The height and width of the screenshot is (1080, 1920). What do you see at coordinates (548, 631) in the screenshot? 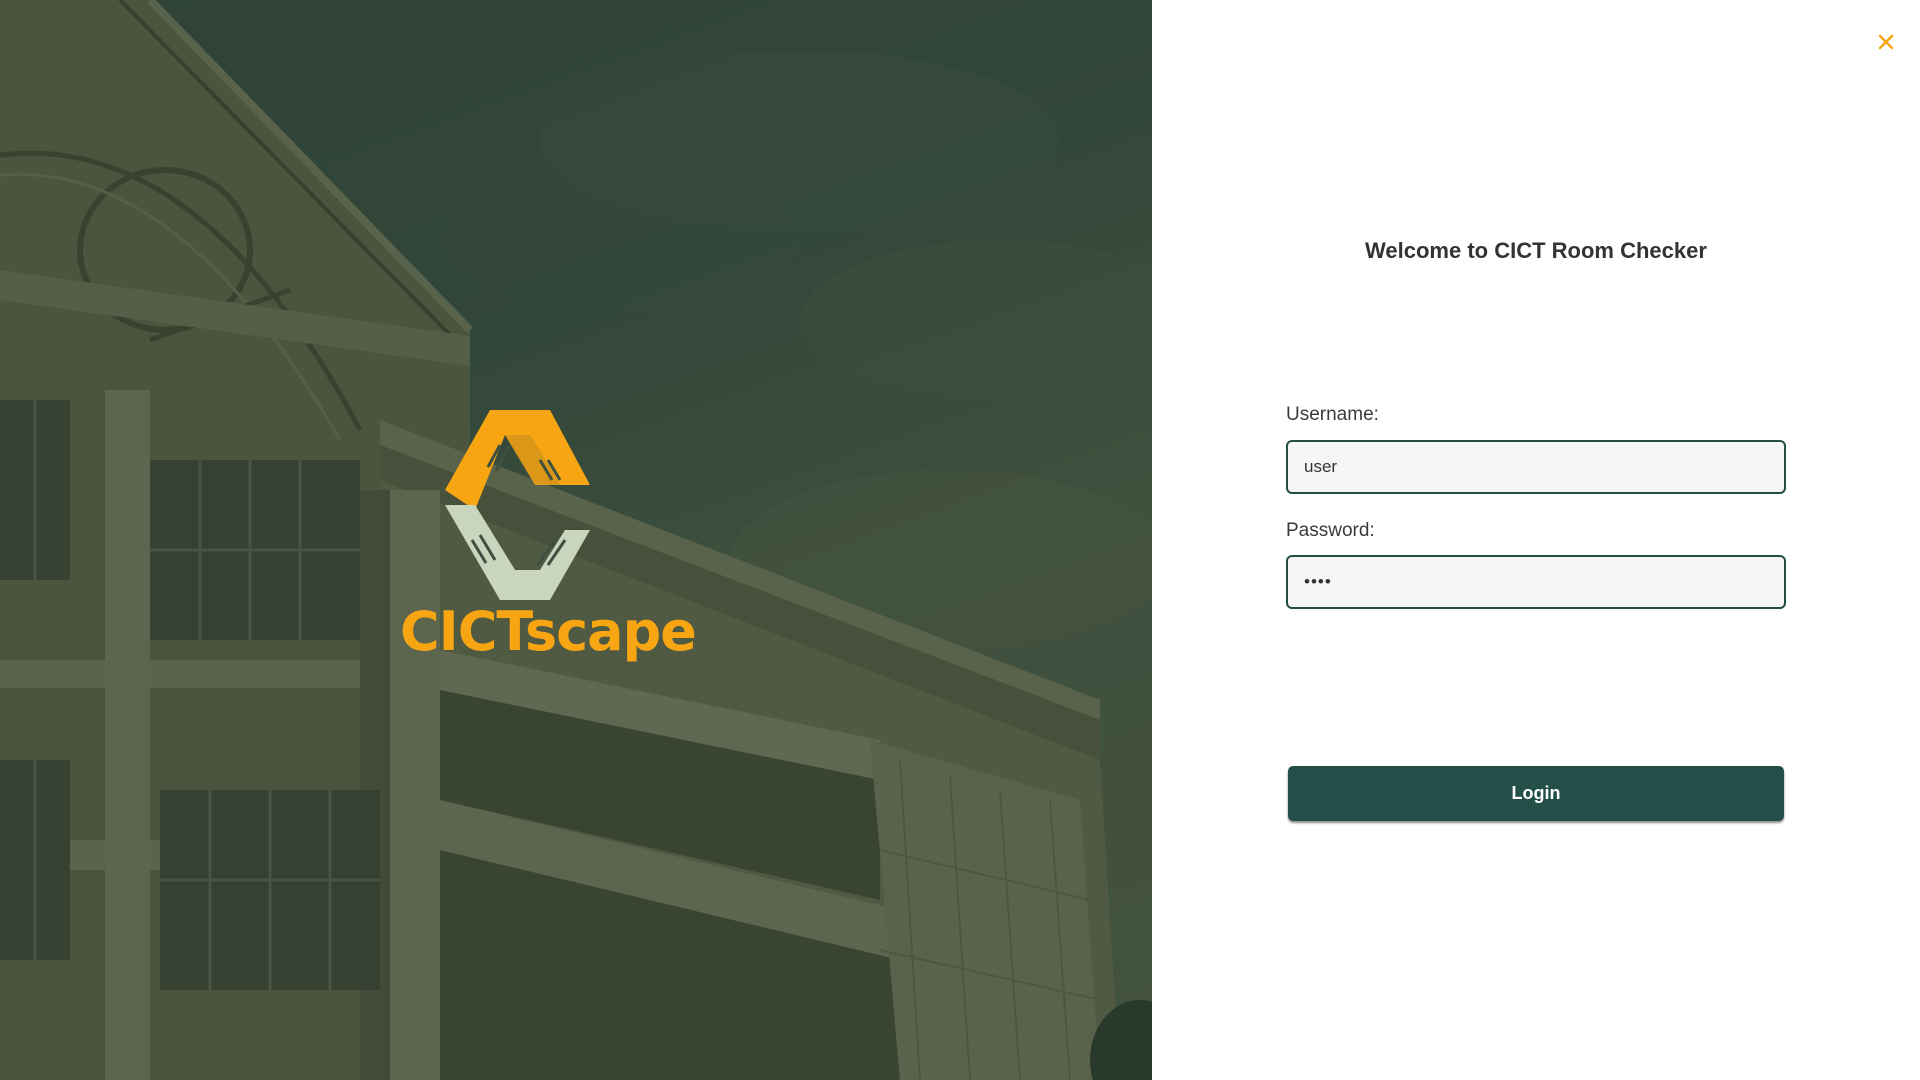
I see `cictscape-wordmark: CICTscape` at bounding box center [548, 631].